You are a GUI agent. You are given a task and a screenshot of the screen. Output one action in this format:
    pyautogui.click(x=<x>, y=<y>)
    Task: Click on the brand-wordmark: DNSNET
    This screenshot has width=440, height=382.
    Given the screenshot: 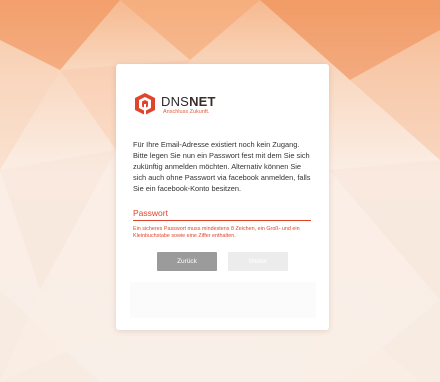 What is the action you would take?
    pyautogui.click(x=188, y=101)
    